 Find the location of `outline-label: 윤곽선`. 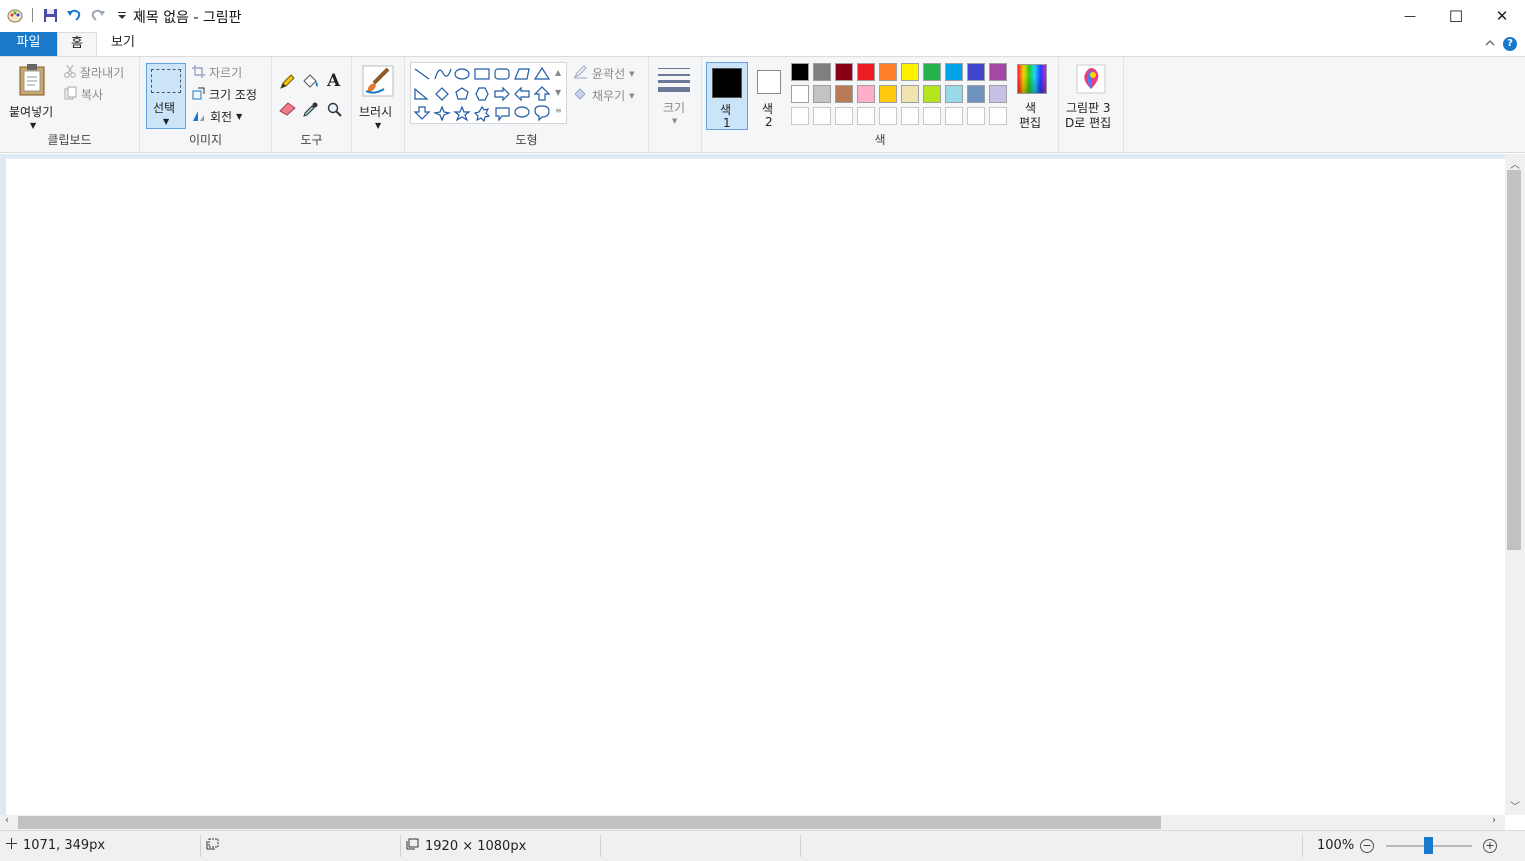

outline-label: 윤곽선 is located at coordinates (609, 74).